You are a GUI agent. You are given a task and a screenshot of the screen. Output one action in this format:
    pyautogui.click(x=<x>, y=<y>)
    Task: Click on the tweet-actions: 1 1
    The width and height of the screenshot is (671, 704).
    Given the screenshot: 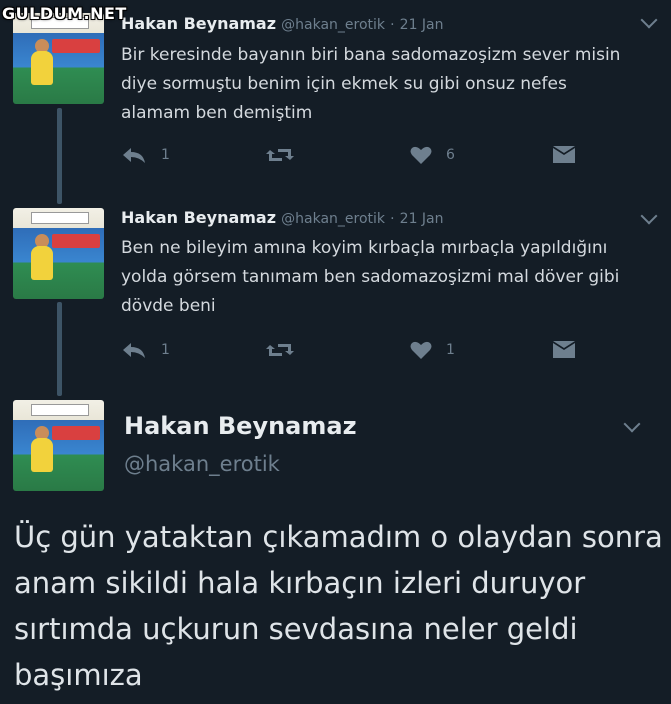 What is the action you would take?
    pyautogui.click(x=356, y=350)
    